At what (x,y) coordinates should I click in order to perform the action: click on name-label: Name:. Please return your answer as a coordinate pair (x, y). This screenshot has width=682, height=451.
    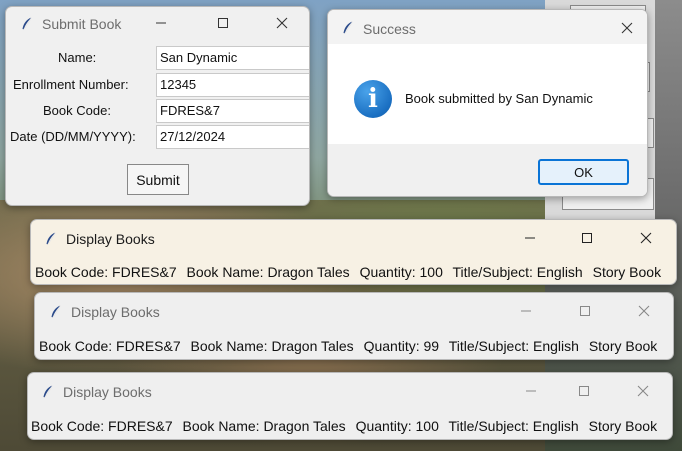
    Looking at the image, I should click on (77, 57).